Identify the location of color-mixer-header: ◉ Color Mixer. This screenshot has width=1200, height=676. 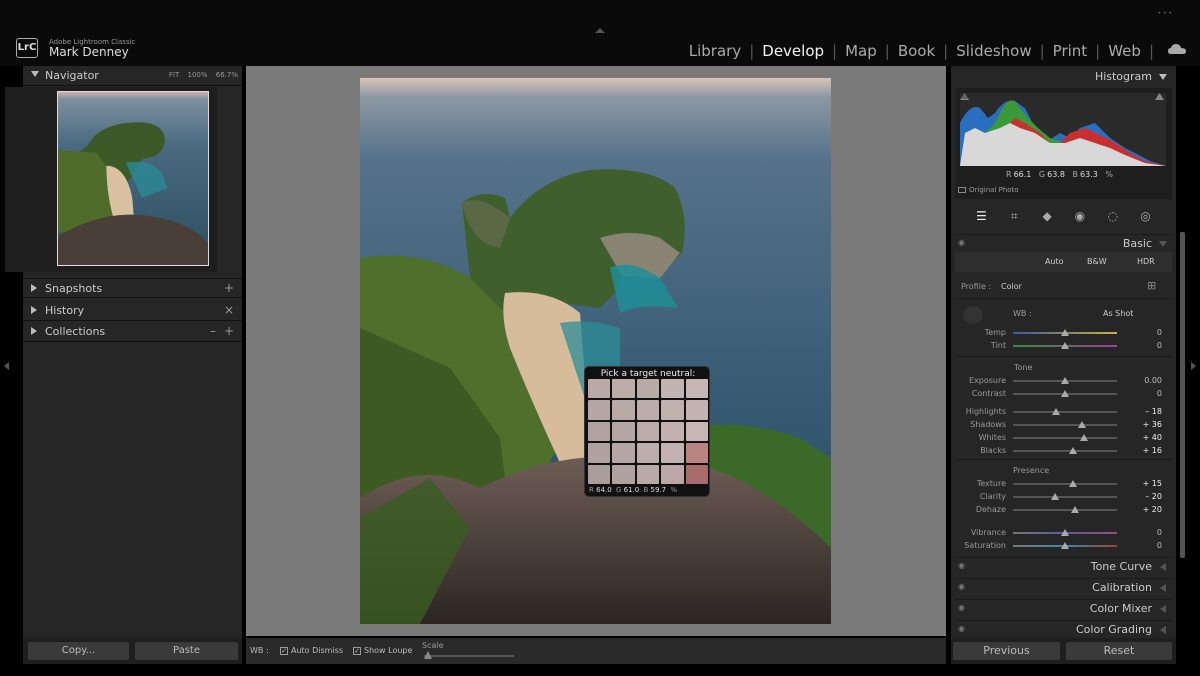
(1063, 608).